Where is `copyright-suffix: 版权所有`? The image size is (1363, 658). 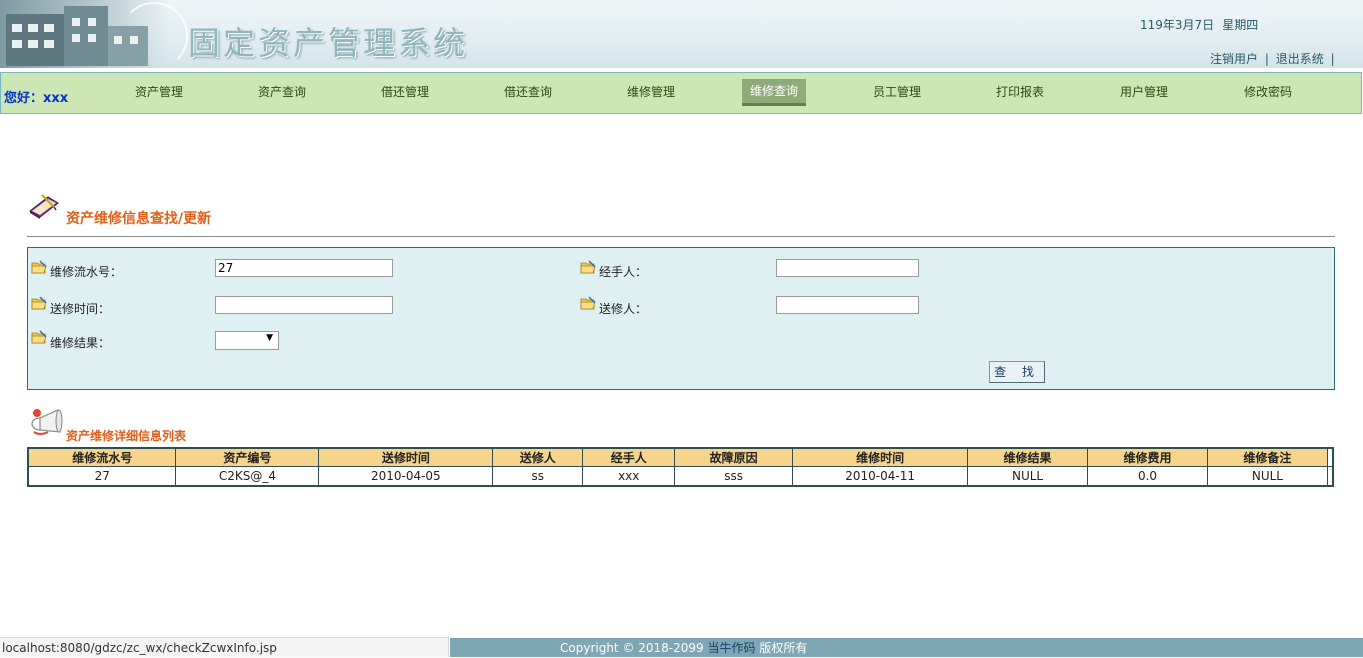 copyright-suffix: 版权所有 is located at coordinates (783, 648).